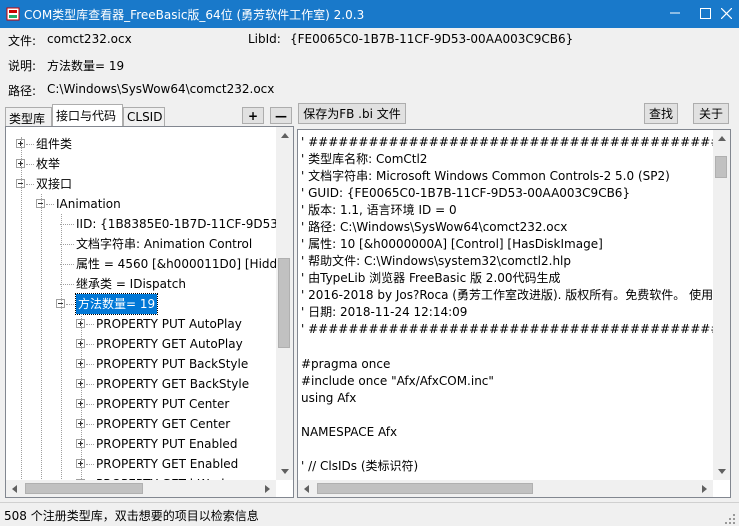 The height and width of the screenshot is (526, 739). Describe the element at coordinates (661, 113) in the screenshot. I see `find-button: 查找` at that location.